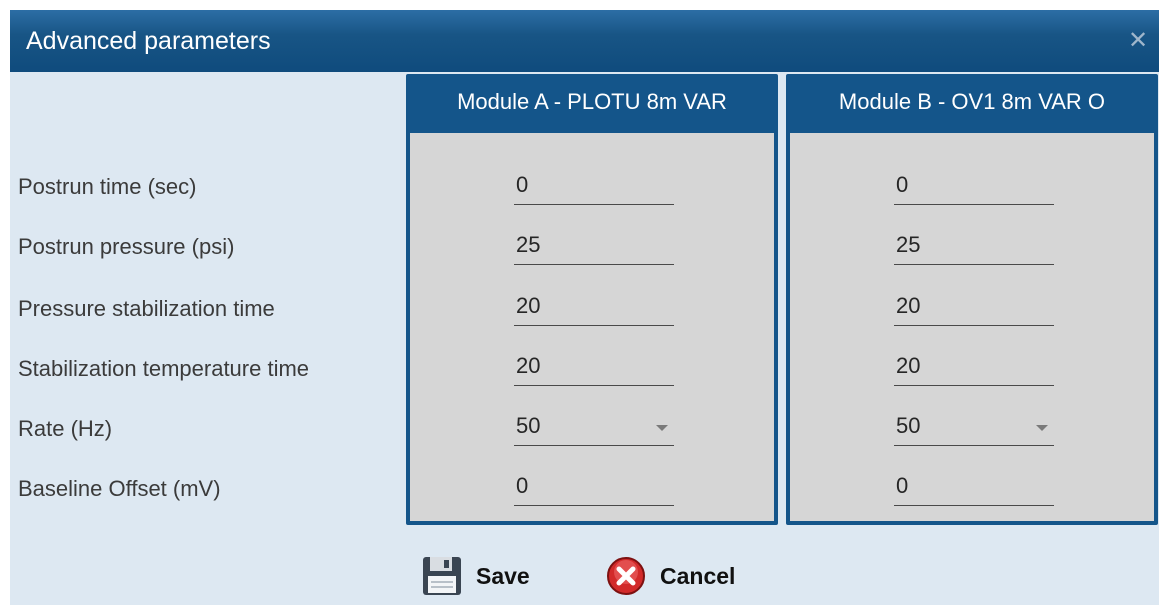 This screenshot has height=605, width=1159. Describe the element at coordinates (698, 575) in the screenshot. I see `cancel-button-label: Cancel` at that location.